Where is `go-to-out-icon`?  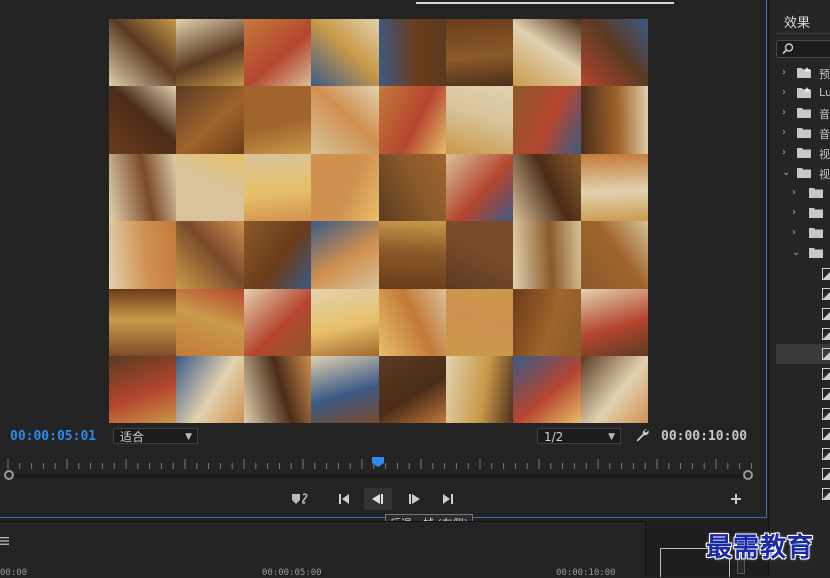
go-to-out-icon is located at coordinates (448, 499).